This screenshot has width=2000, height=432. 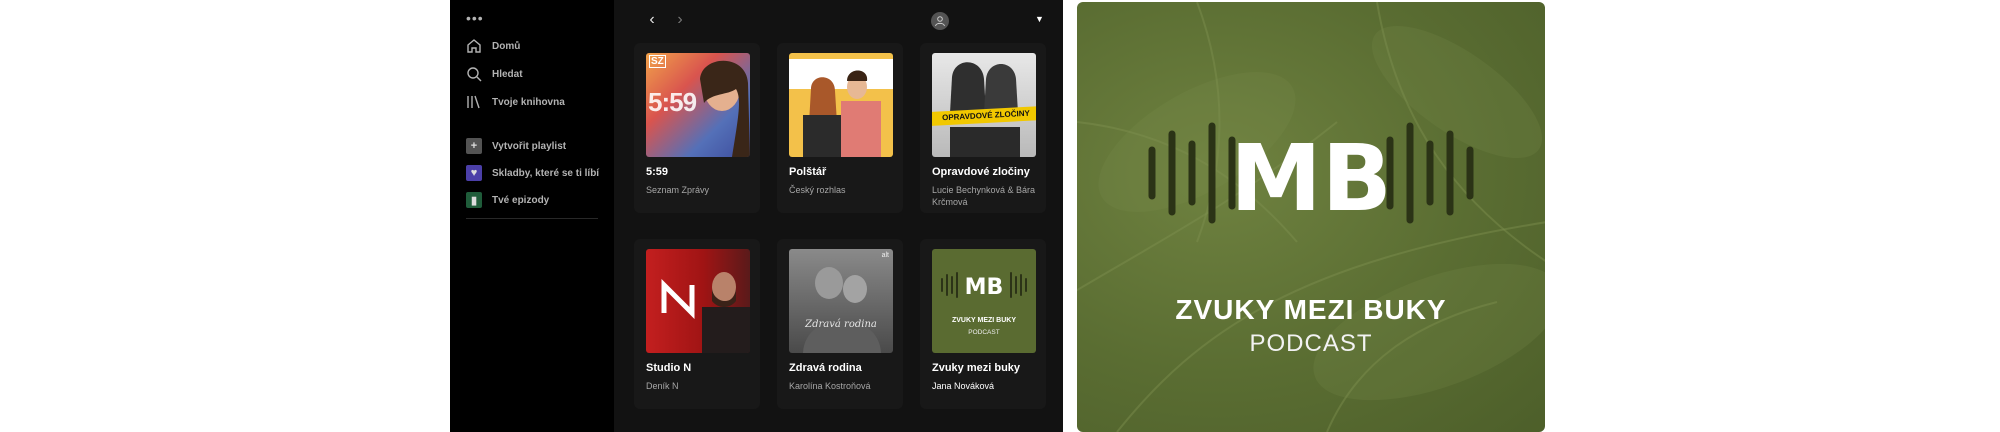 What do you see at coordinates (662, 386) in the screenshot?
I see `card-subtitle: Deník N` at bounding box center [662, 386].